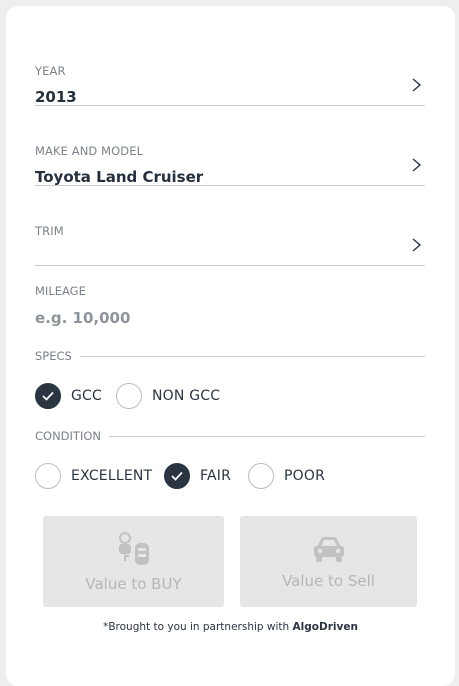 The width and height of the screenshot is (459, 686). What do you see at coordinates (325, 627) in the screenshot?
I see `partner-brand: AlgoDriven` at bounding box center [325, 627].